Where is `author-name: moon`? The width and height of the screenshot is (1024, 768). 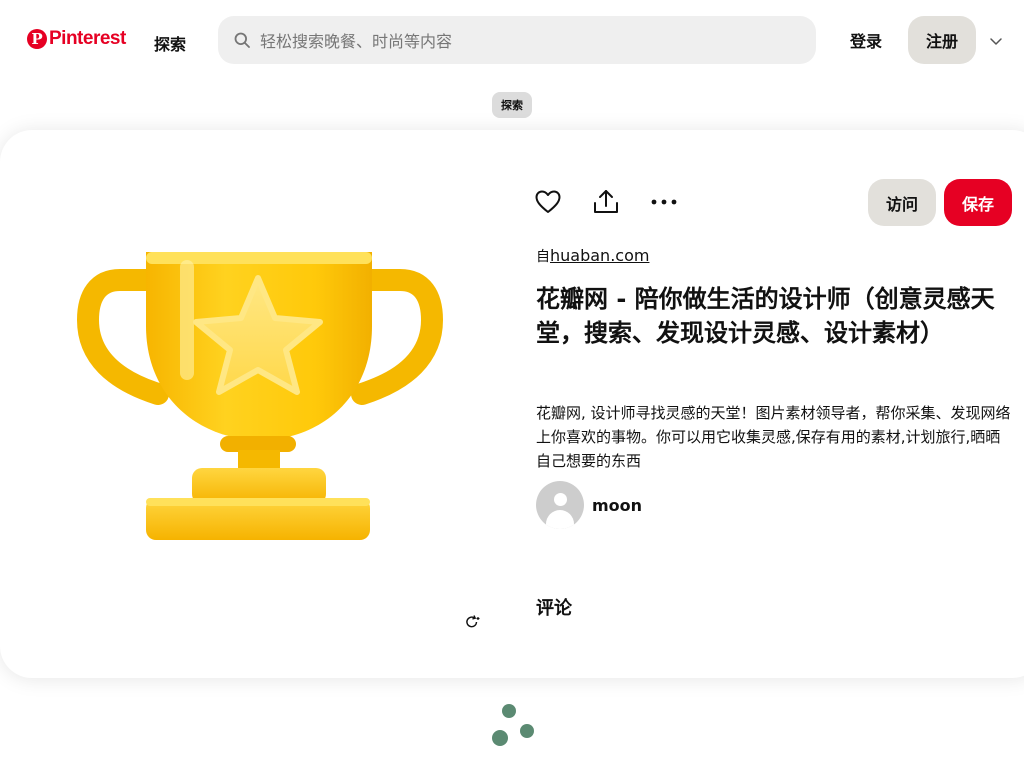
author-name: moon is located at coordinates (617, 505).